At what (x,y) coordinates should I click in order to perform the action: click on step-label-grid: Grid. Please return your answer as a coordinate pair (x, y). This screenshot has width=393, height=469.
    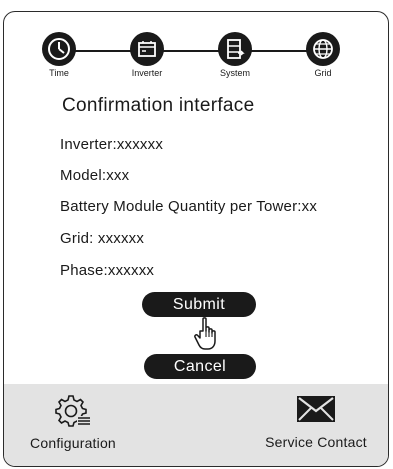
    Looking at the image, I should click on (323, 73).